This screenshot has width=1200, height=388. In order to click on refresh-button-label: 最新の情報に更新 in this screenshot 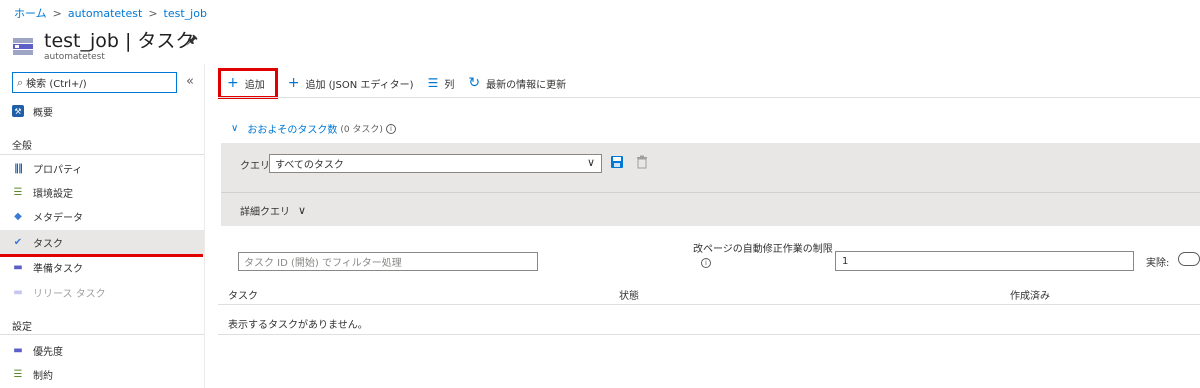, I will do `click(526, 85)`.